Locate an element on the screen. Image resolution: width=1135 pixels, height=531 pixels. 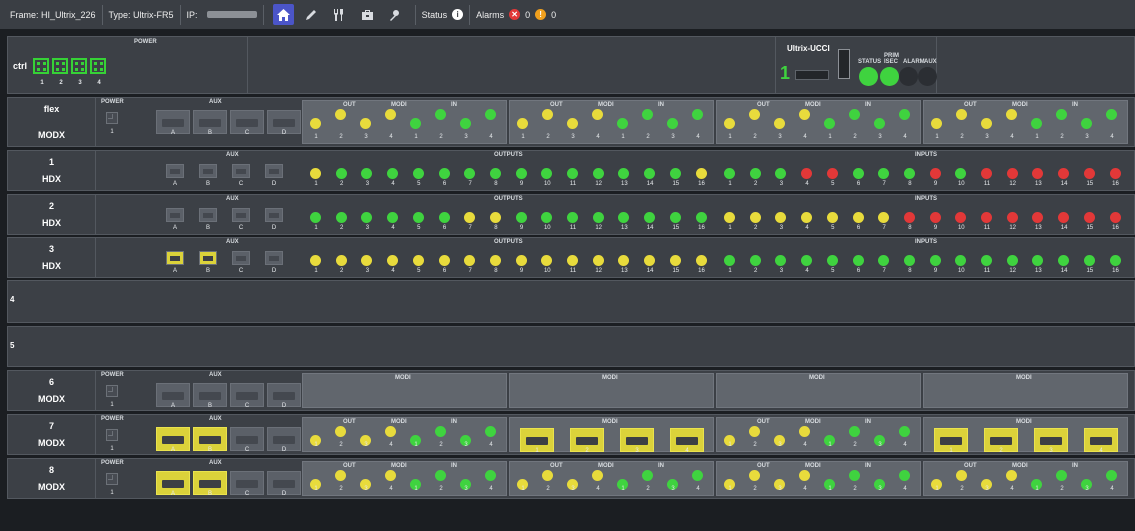
tuner-icon is located at coordinates (395, 14).